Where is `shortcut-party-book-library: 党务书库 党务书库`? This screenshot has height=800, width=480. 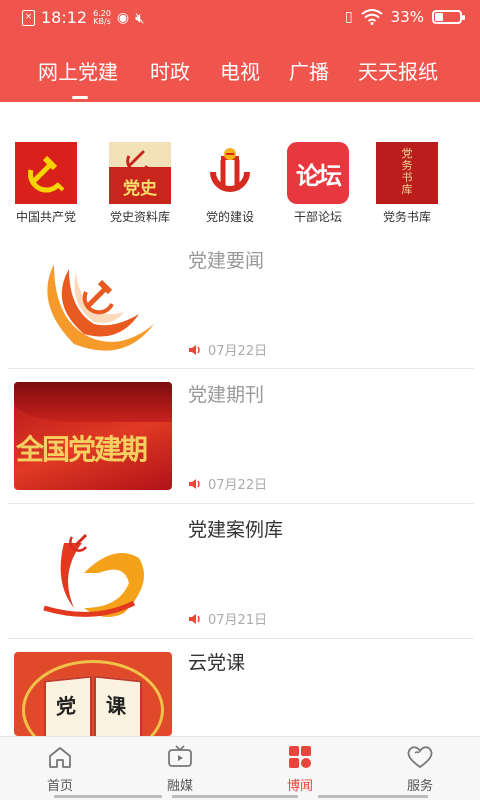 shortcut-party-book-library: 党务书库 党务书库 is located at coordinates (407, 183).